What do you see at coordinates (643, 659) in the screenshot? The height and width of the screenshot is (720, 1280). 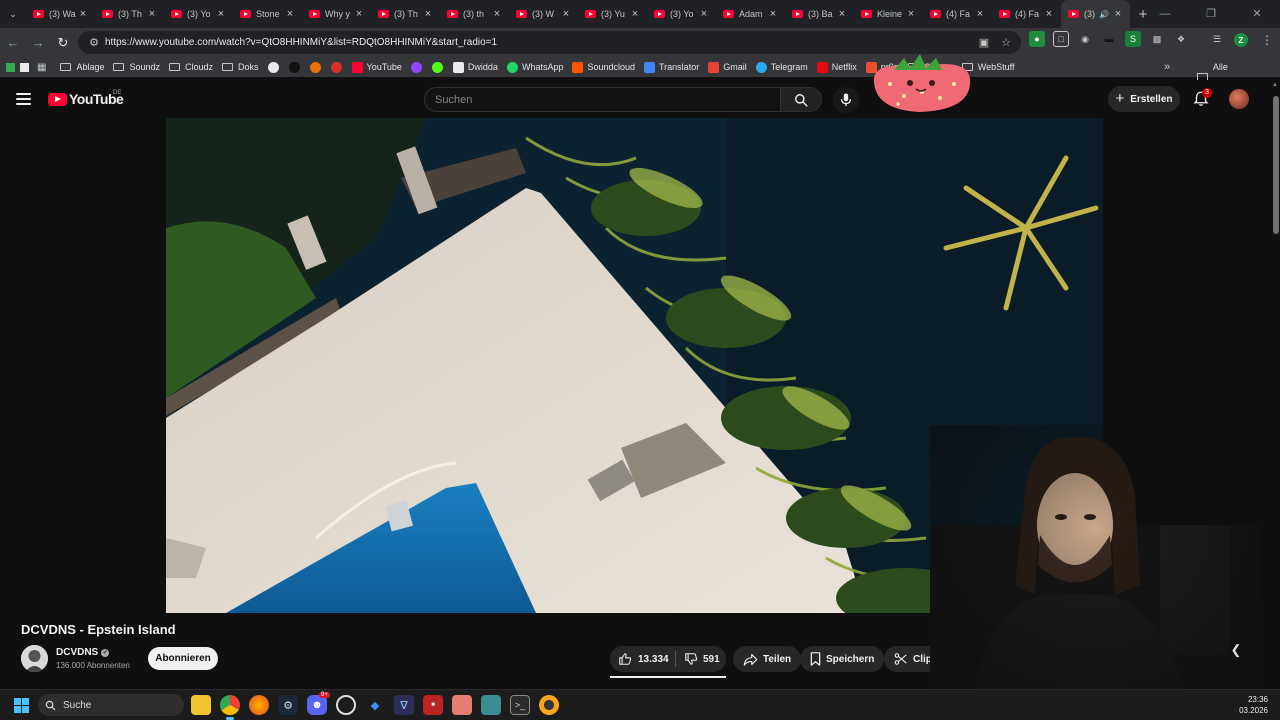 I see `like-button: 13.334` at bounding box center [643, 659].